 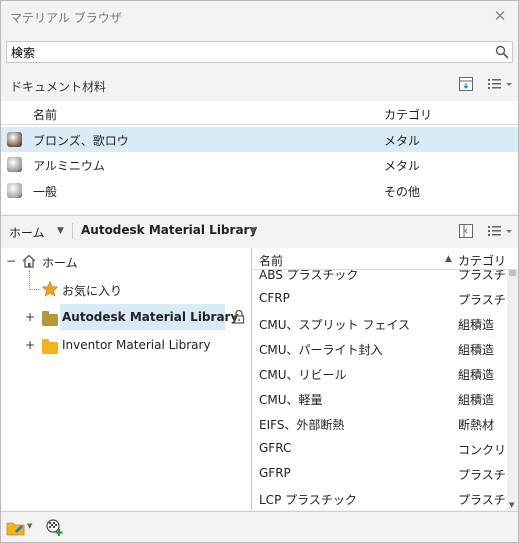 What do you see at coordinates (259, 231) in the screenshot?
I see `library-toolbar: ホーム ▼ Autodesk Material Library ▼` at bounding box center [259, 231].